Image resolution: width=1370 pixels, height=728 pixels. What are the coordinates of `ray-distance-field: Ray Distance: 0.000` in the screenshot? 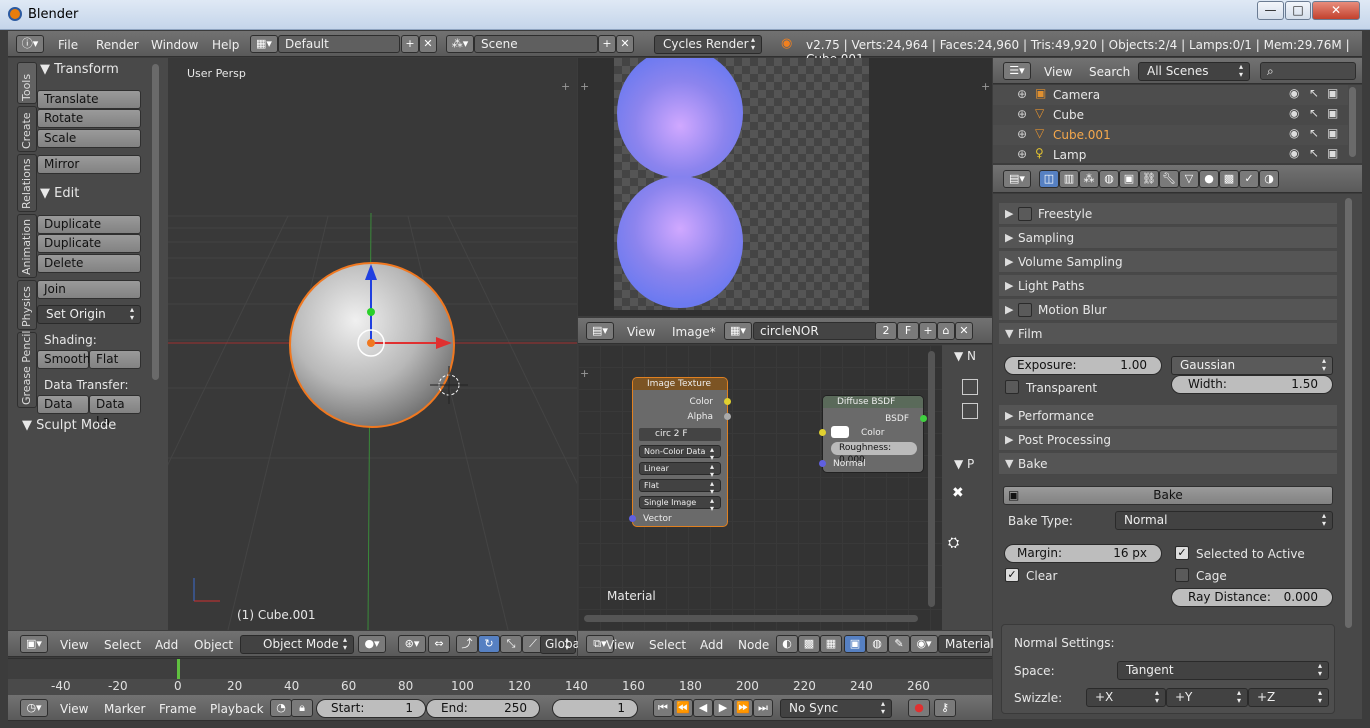 It's located at (1252, 597).